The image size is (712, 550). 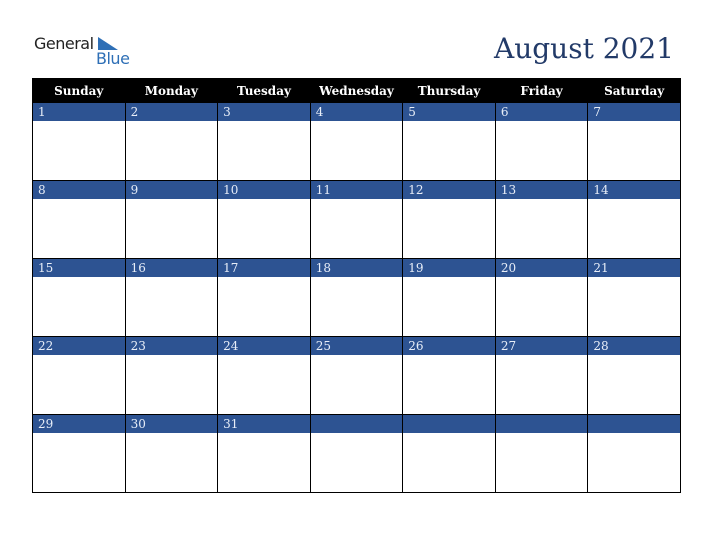 What do you see at coordinates (449, 189) in the screenshot?
I see `day-number: 12` at bounding box center [449, 189].